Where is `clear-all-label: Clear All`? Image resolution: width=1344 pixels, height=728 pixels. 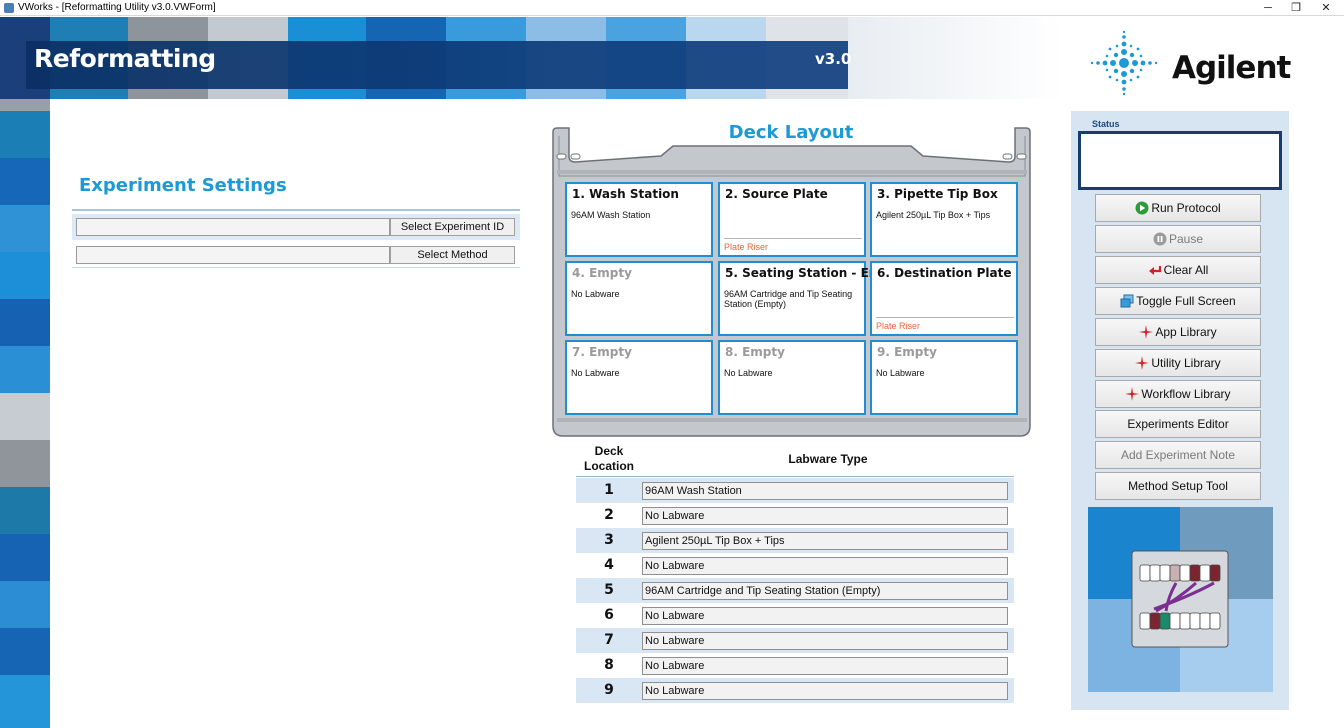 clear-all-label: Clear All is located at coordinates (1186, 270).